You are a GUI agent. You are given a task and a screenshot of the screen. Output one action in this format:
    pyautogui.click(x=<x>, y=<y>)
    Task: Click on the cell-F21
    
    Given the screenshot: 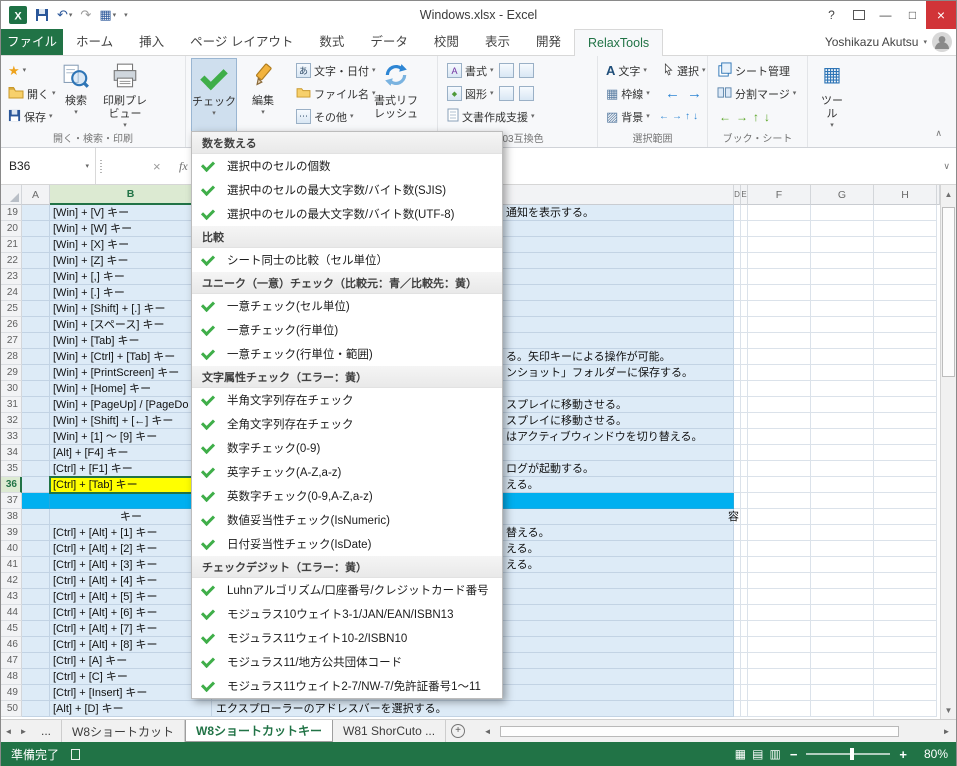 What is the action you would take?
    pyautogui.click(x=779, y=245)
    